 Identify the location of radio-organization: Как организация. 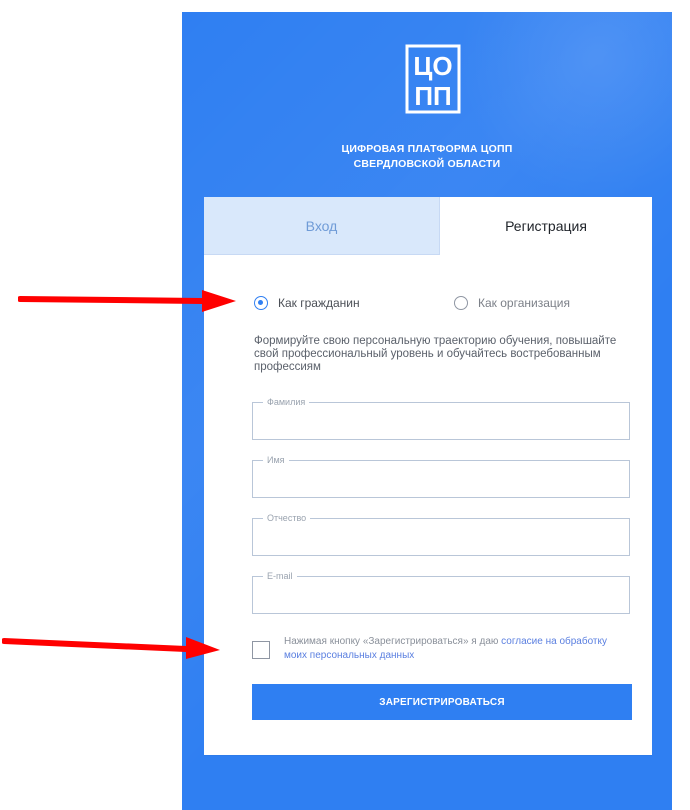
(512, 303).